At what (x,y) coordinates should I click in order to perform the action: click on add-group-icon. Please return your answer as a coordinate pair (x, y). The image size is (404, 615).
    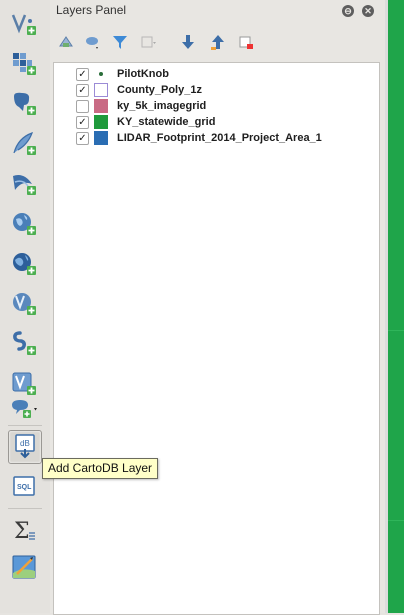
    Looking at the image, I should click on (92, 43).